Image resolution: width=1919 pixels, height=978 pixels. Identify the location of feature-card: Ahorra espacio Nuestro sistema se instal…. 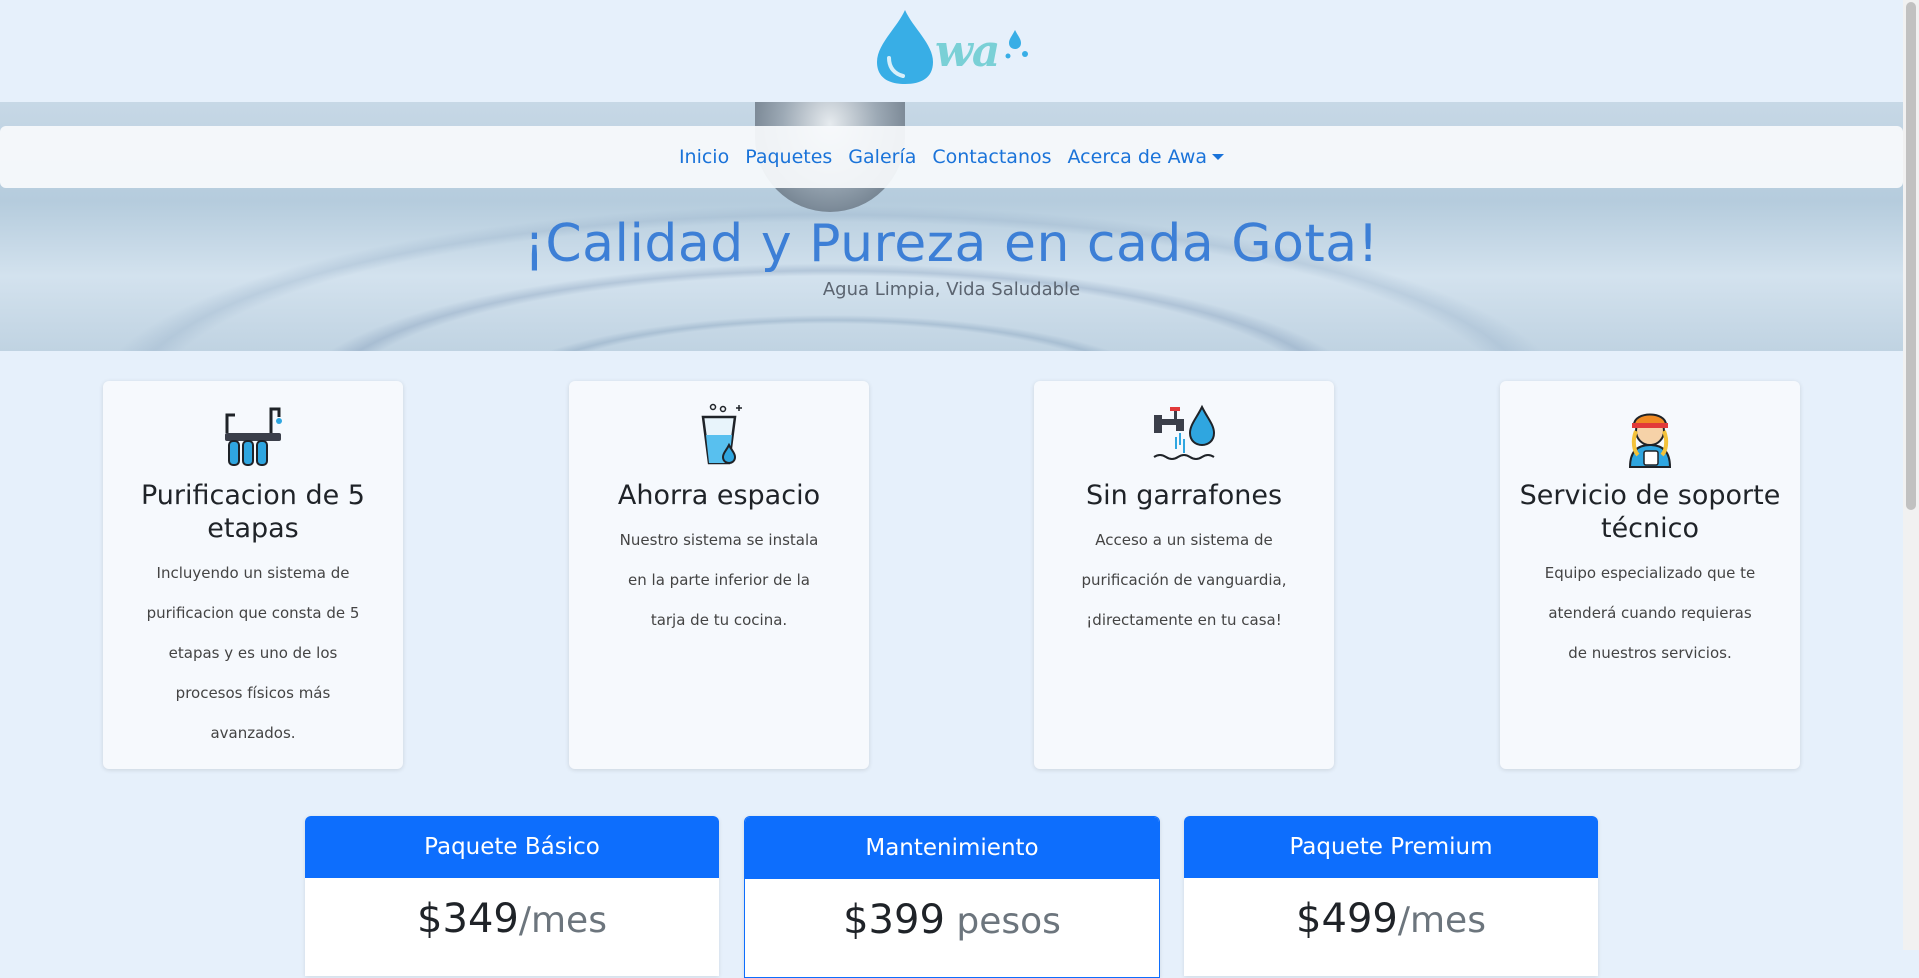
(719, 575).